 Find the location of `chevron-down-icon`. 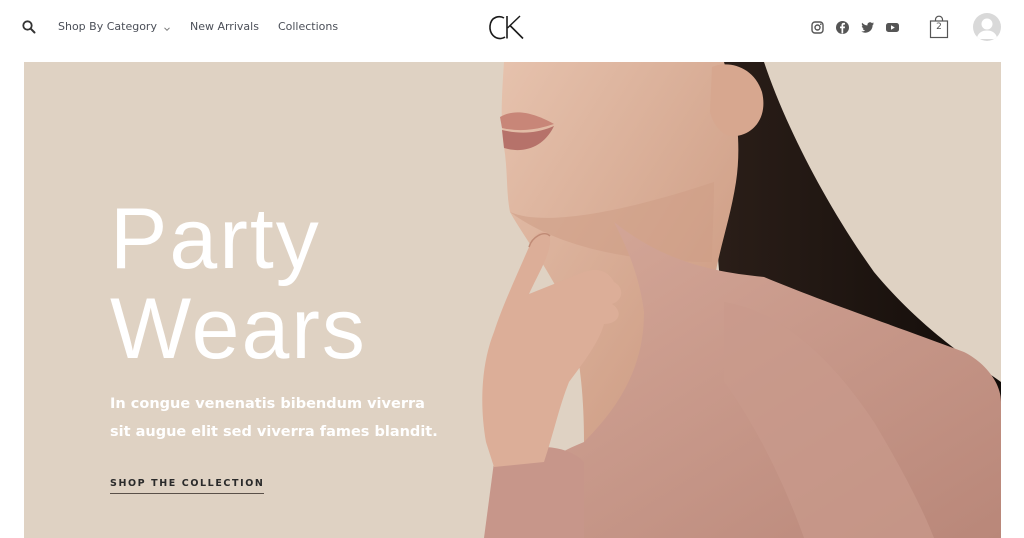

chevron-down-icon is located at coordinates (167, 27).